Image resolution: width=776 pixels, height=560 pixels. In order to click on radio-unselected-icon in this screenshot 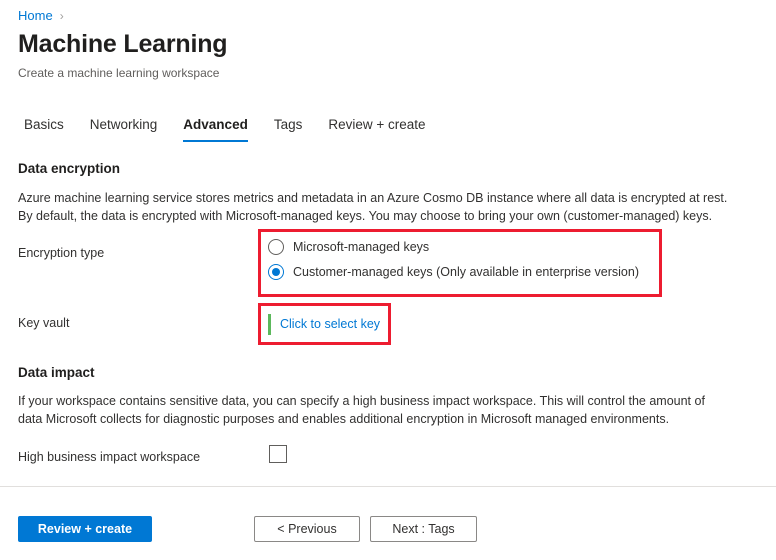, I will do `click(276, 247)`.